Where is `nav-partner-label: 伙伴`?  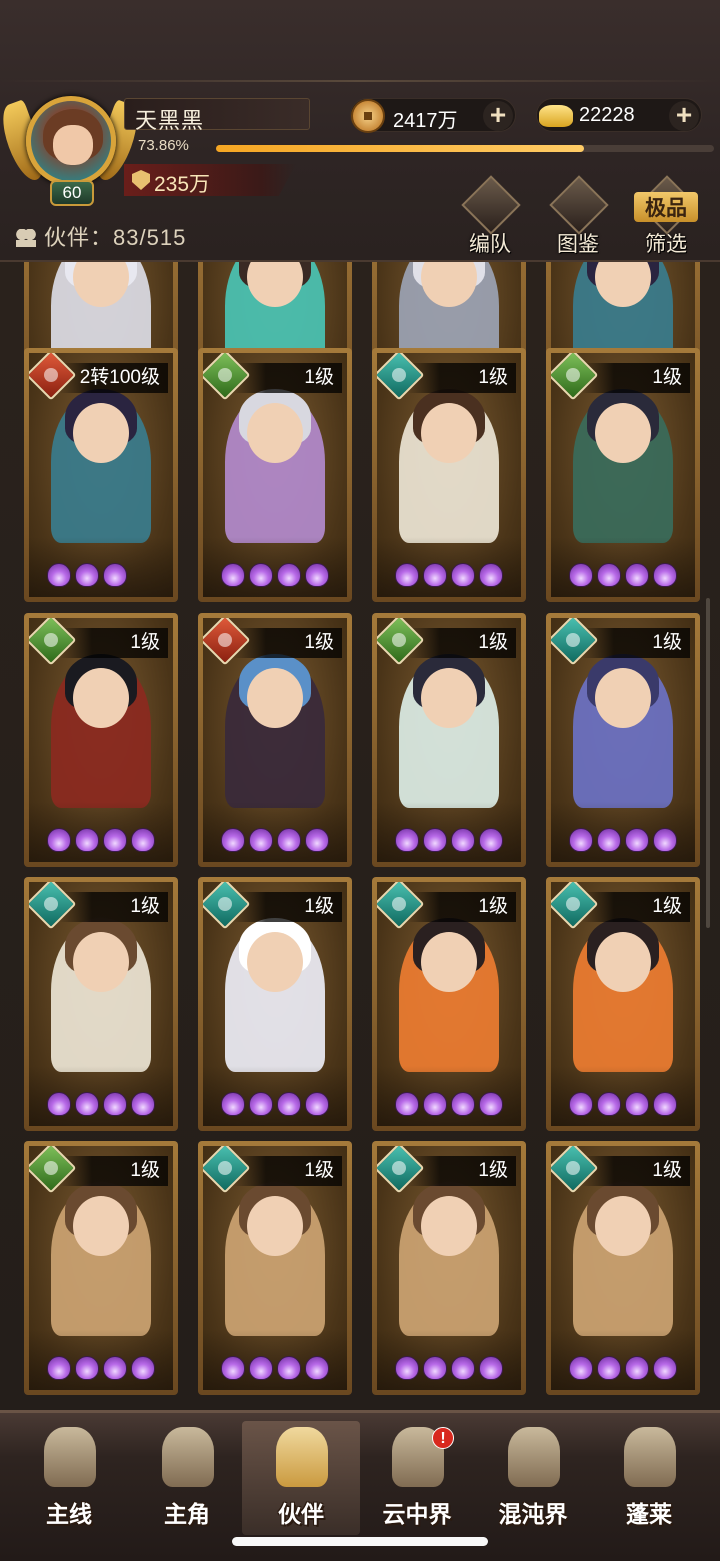 nav-partner-label: 伙伴 is located at coordinates (301, 1514).